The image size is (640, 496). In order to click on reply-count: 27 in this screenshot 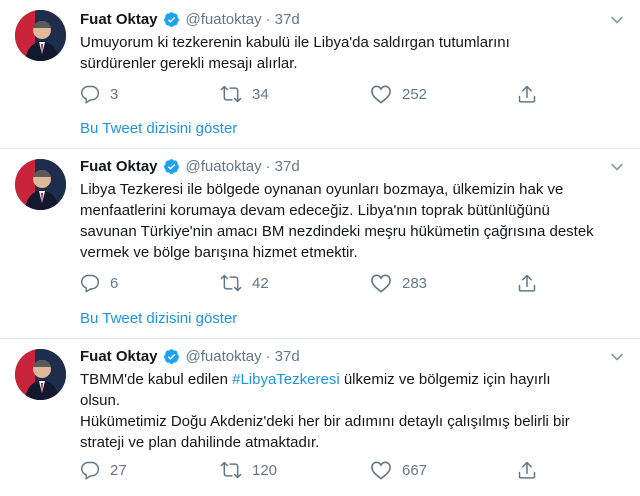, I will do `click(118, 470)`.